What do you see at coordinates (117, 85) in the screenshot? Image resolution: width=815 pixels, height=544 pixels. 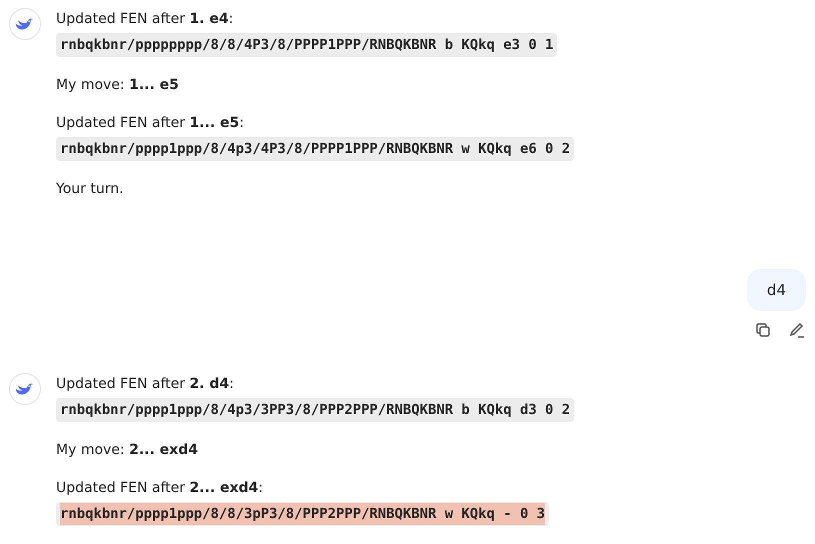 I see `message-text: My move: 1... e5` at bounding box center [117, 85].